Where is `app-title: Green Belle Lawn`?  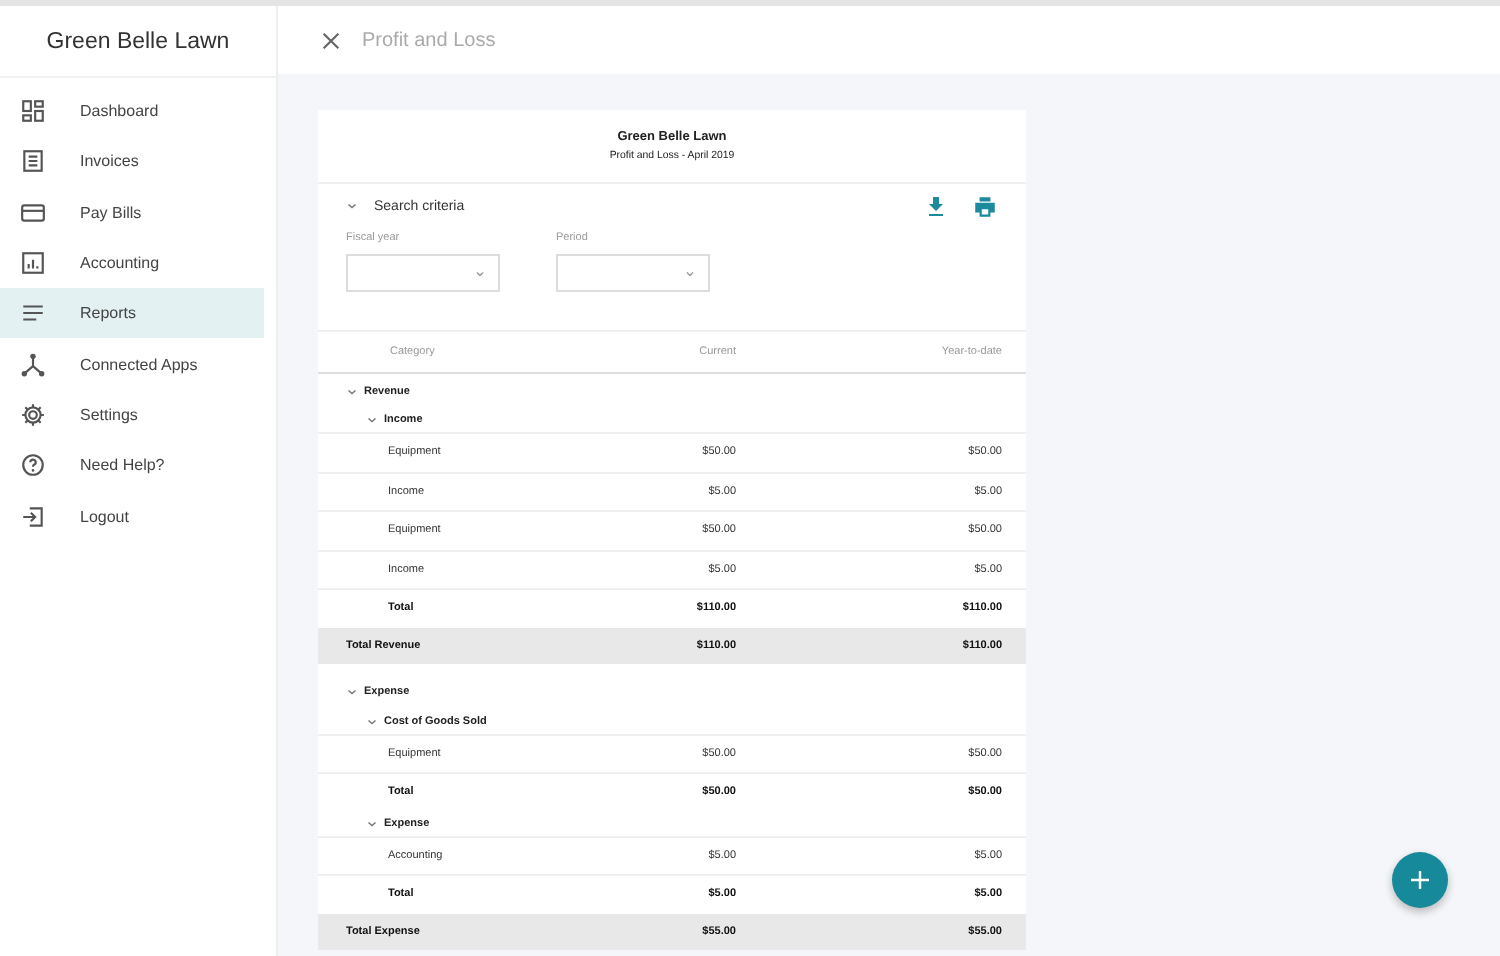 app-title: Green Belle Lawn is located at coordinates (138, 42).